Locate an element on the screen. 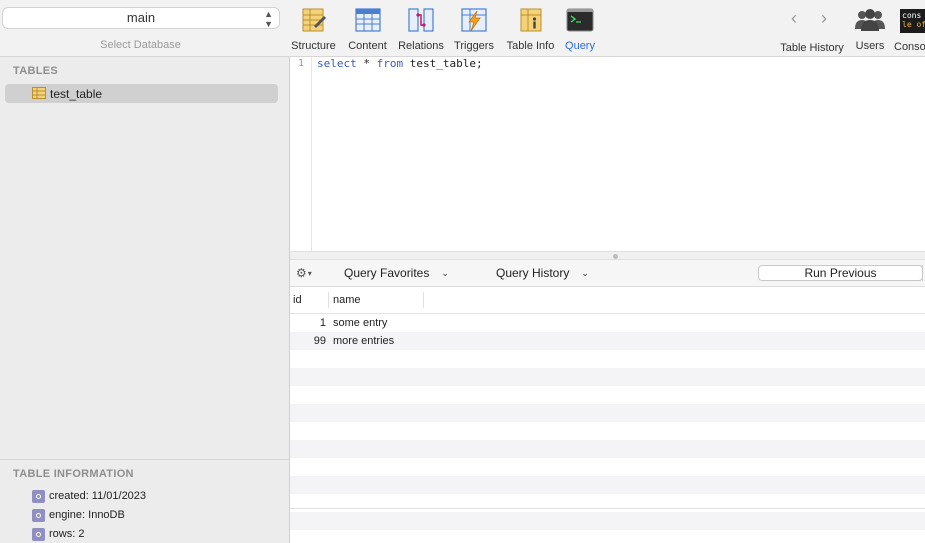 This screenshot has width=925, height=543. tab-relations: Relations is located at coordinates (421, 28).